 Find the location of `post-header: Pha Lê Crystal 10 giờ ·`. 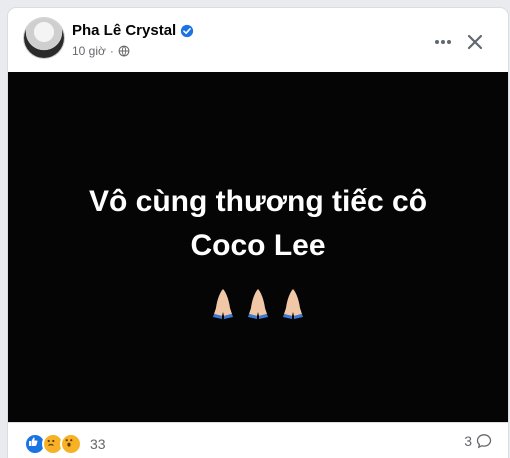

post-header: Pha Lê Crystal 10 giờ · is located at coordinates (258, 40).